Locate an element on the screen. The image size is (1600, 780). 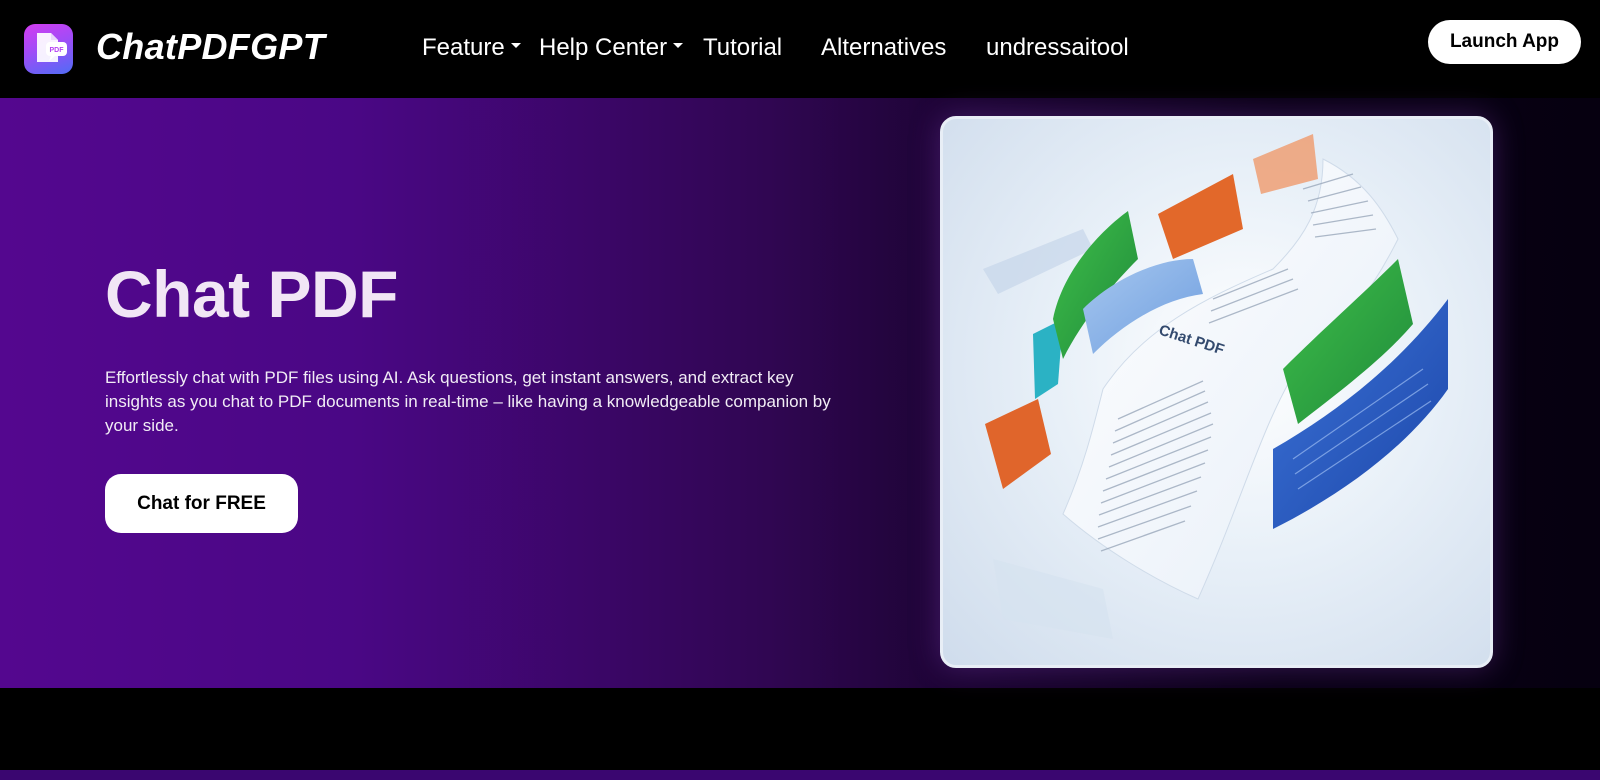
nav-help-center: Help Center is located at coordinates (611, 48).